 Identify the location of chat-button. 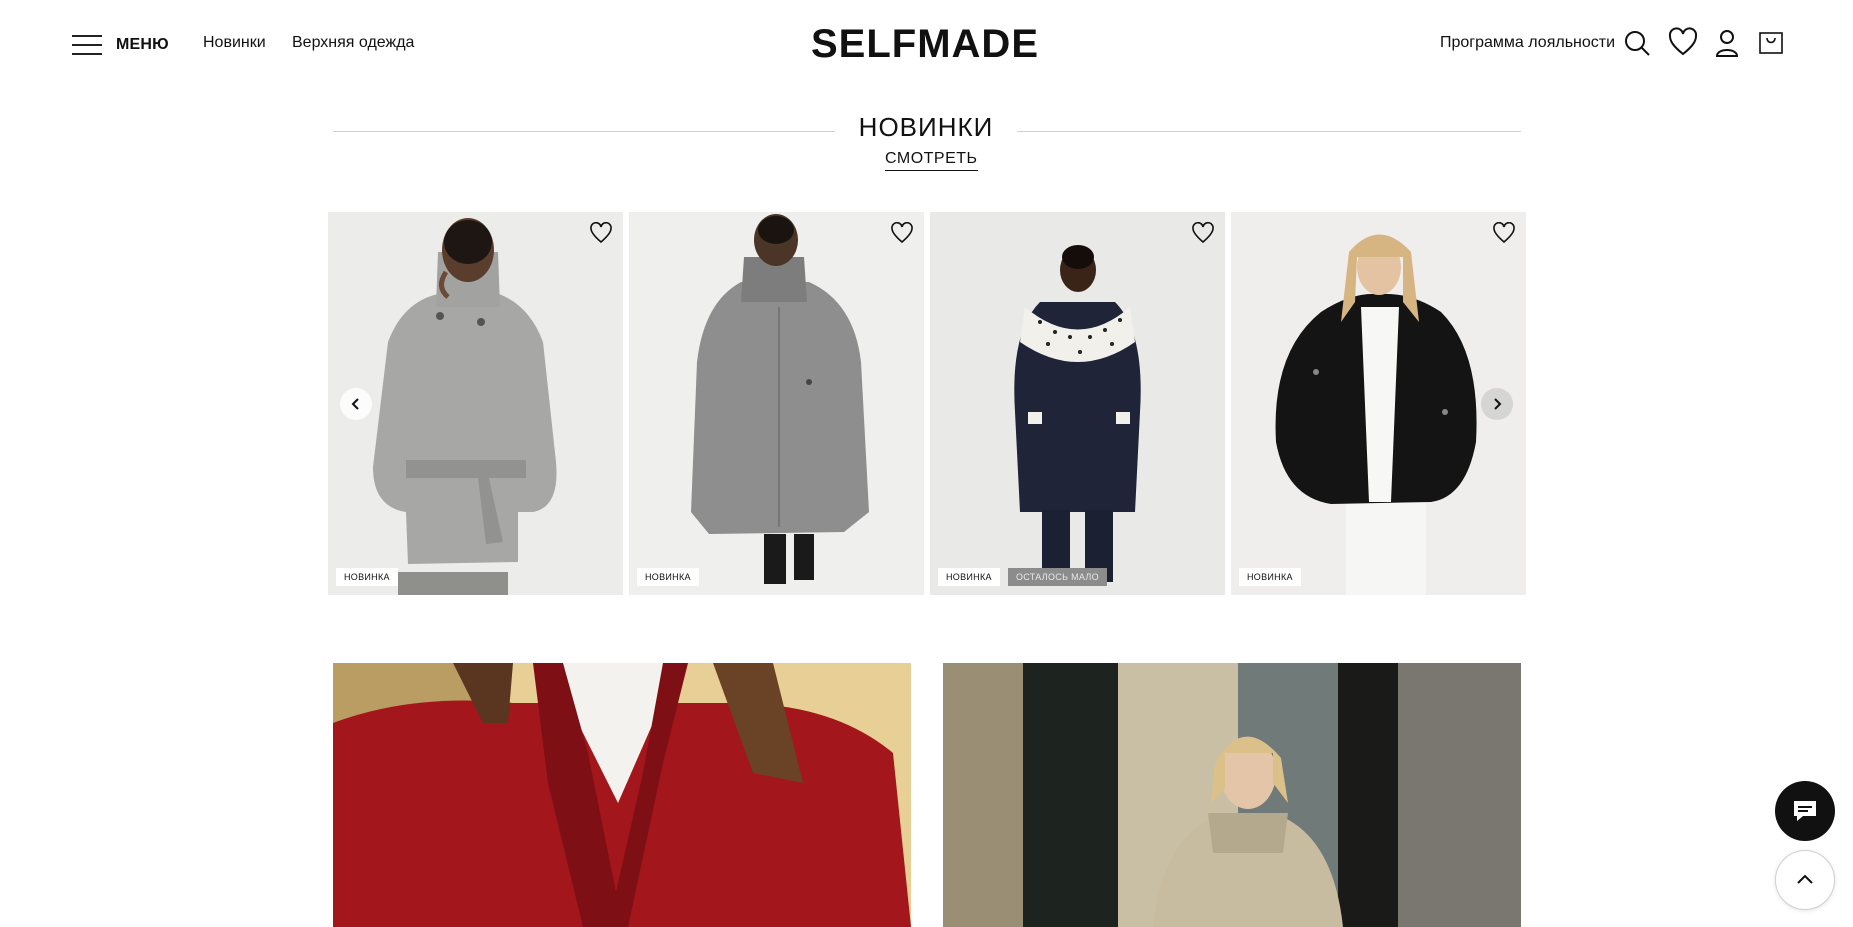
(1805, 811).